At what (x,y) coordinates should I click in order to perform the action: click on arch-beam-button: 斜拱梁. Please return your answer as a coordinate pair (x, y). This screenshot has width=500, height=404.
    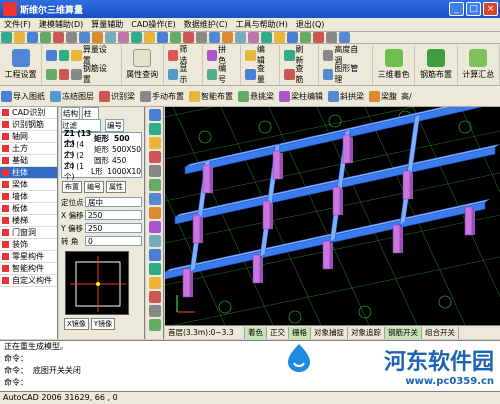
    Looking at the image, I should click on (352, 96).